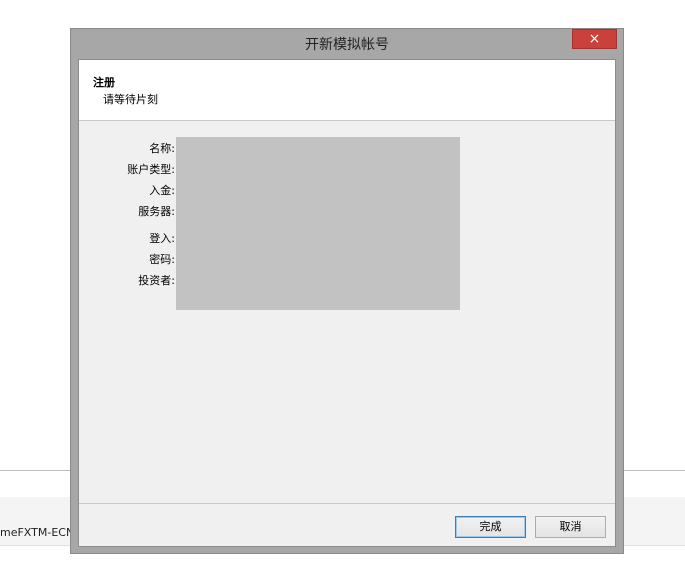 This screenshot has width=685, height=575. Describe the element at coordinates (130, 99) in the screenshot. I see `wizard-step-subtitle: 请等待片刻` at that location.